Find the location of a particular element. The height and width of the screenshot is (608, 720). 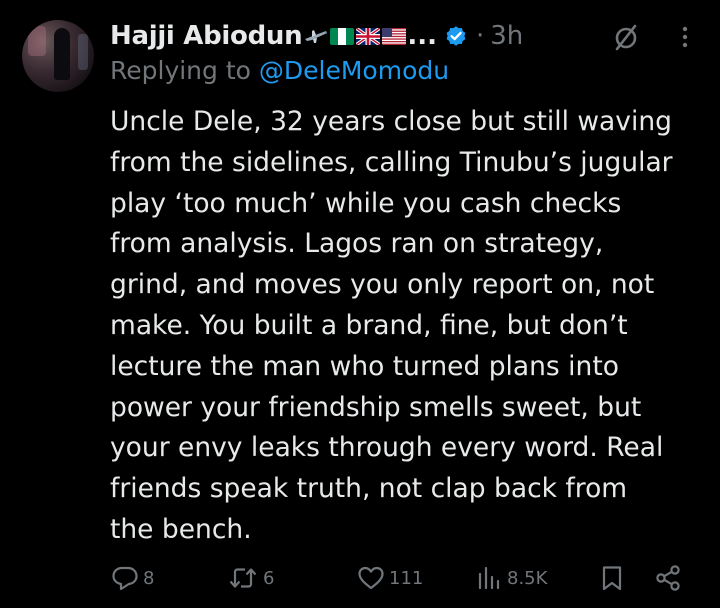

verified-icon is located at coordinates (456, 36).